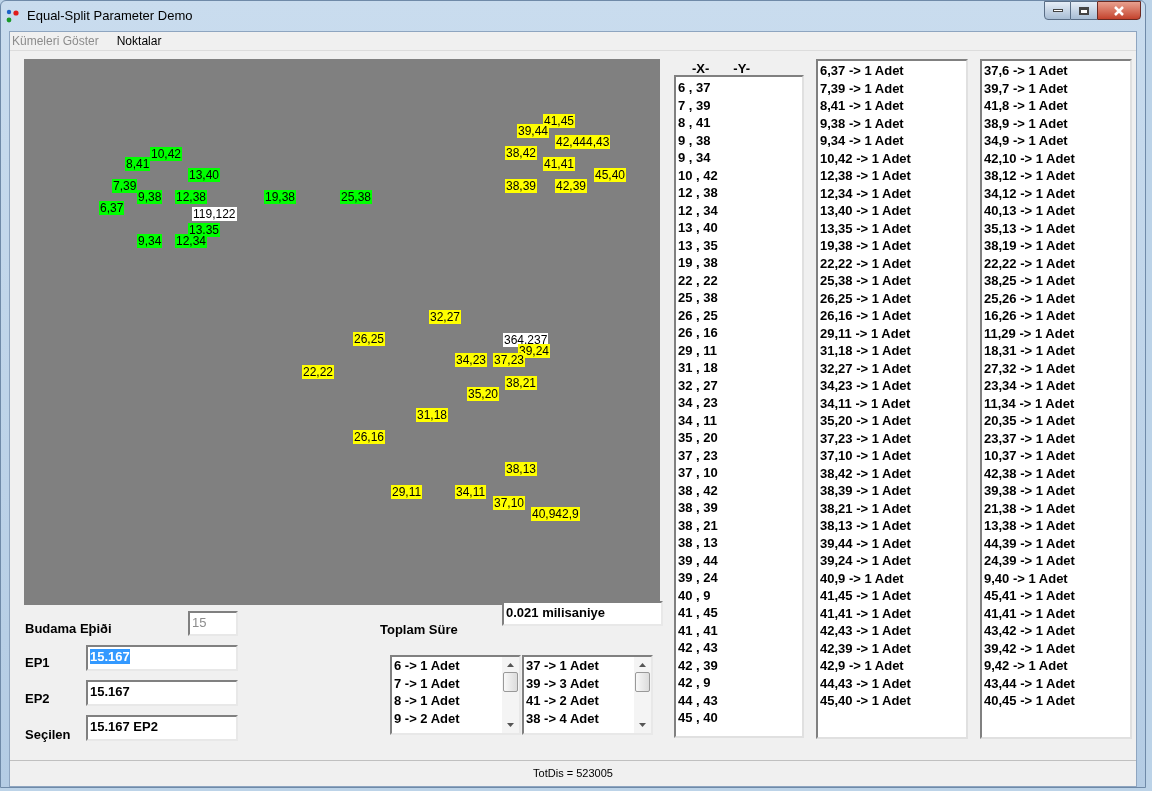 The width and height of the screenshot is (1152, 791). Describe the element at coordinates (1029, 246) in the screenshot. I see `list-item: 38,19 -> 1 Adet` at that location.